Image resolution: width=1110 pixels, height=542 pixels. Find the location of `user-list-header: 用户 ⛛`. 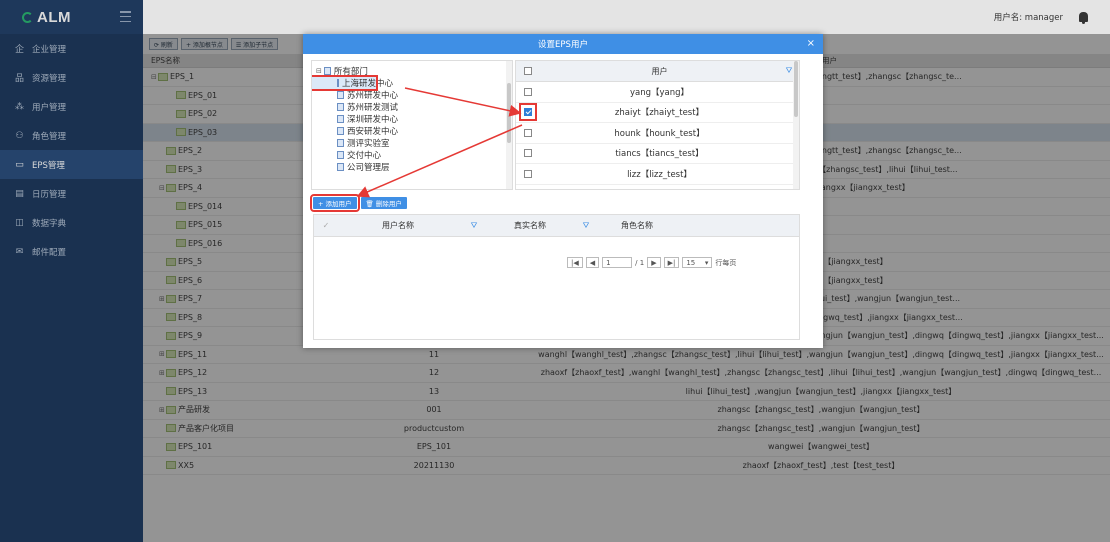

user-list-header: 用户 ⛛ is located at coordinates (657, 71).